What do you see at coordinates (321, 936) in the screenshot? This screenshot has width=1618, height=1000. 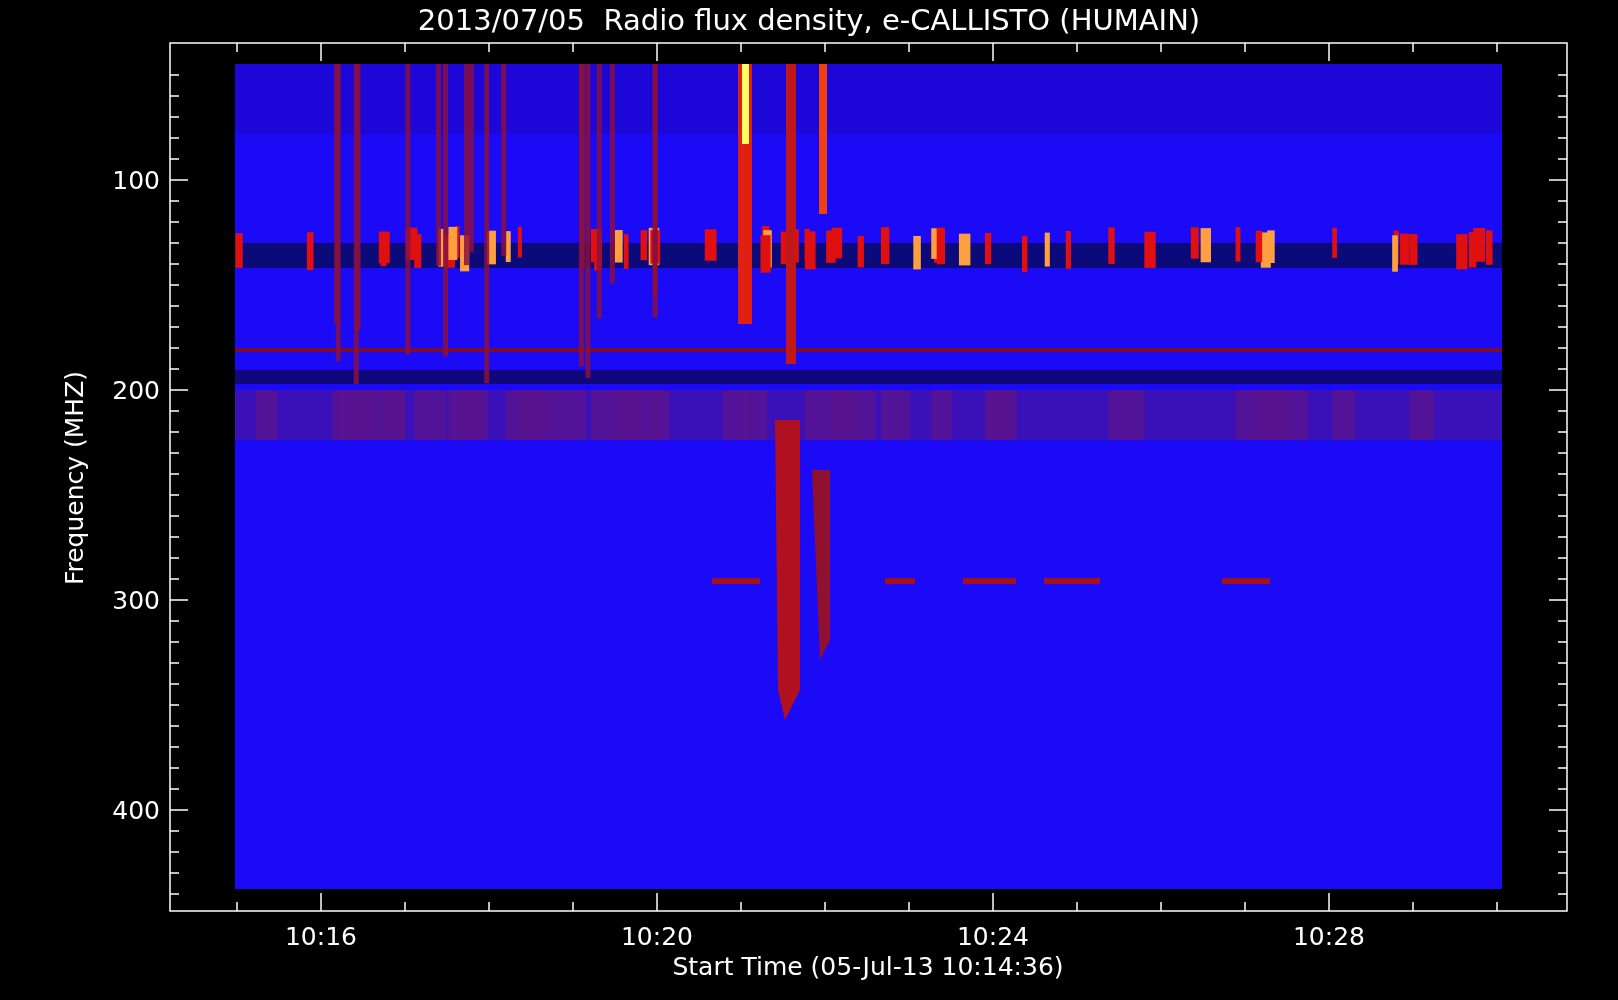 I see `x-tick-label: 10:16` at bounding box center [321, 936].